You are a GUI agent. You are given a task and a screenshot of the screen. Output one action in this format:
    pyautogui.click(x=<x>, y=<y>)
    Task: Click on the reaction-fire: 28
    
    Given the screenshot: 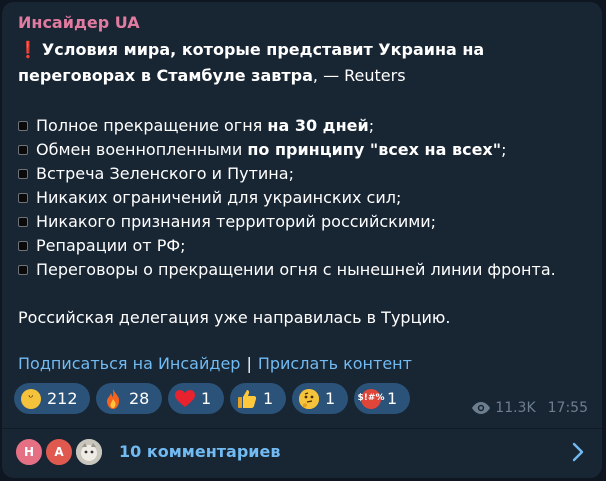 What is the action you would take?
    pyautogui.click(x=129, y=398)
    